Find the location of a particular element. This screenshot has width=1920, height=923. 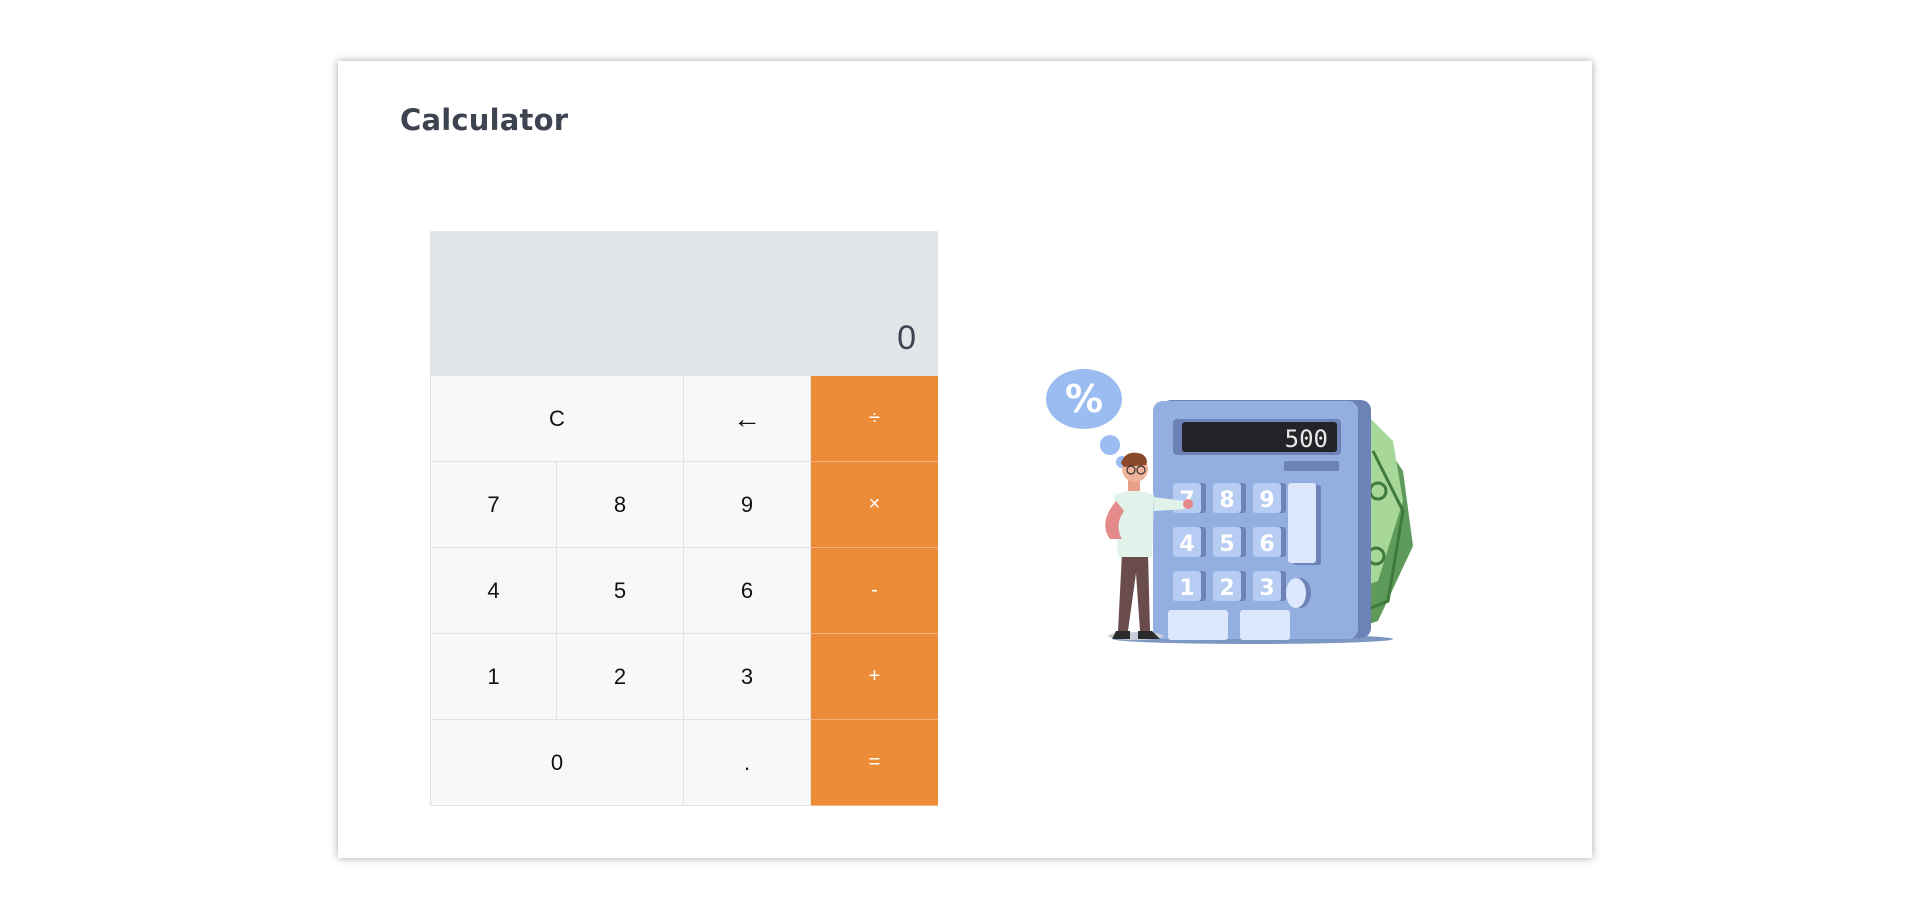

illustration-key-label: 4 is located at coordinates (1186, 544).